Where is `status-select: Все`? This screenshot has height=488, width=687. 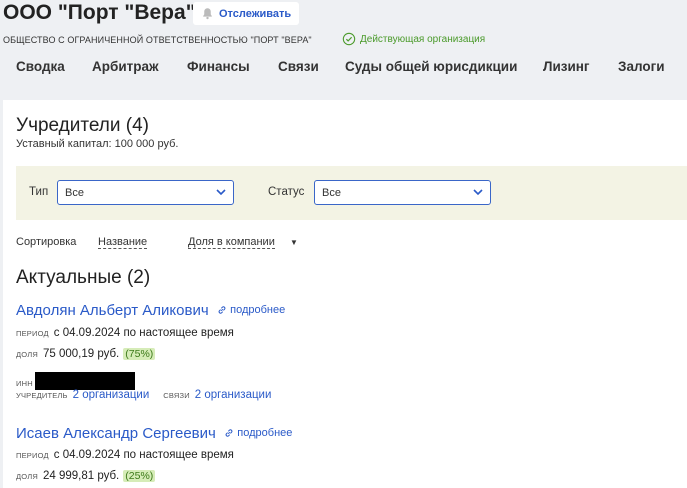
status-select: Все is located at coordinates (402, 192).